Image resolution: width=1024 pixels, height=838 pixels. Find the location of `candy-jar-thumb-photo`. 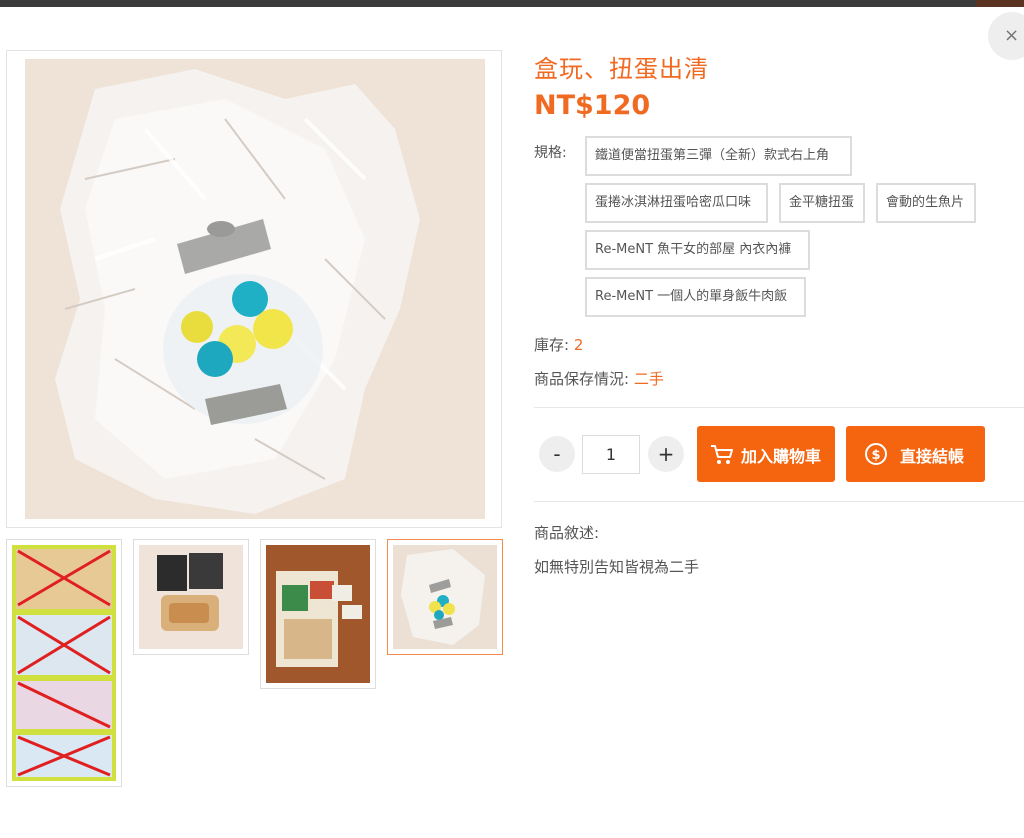

candy-jar-thumb-photo is located at coordinates (445, 597).